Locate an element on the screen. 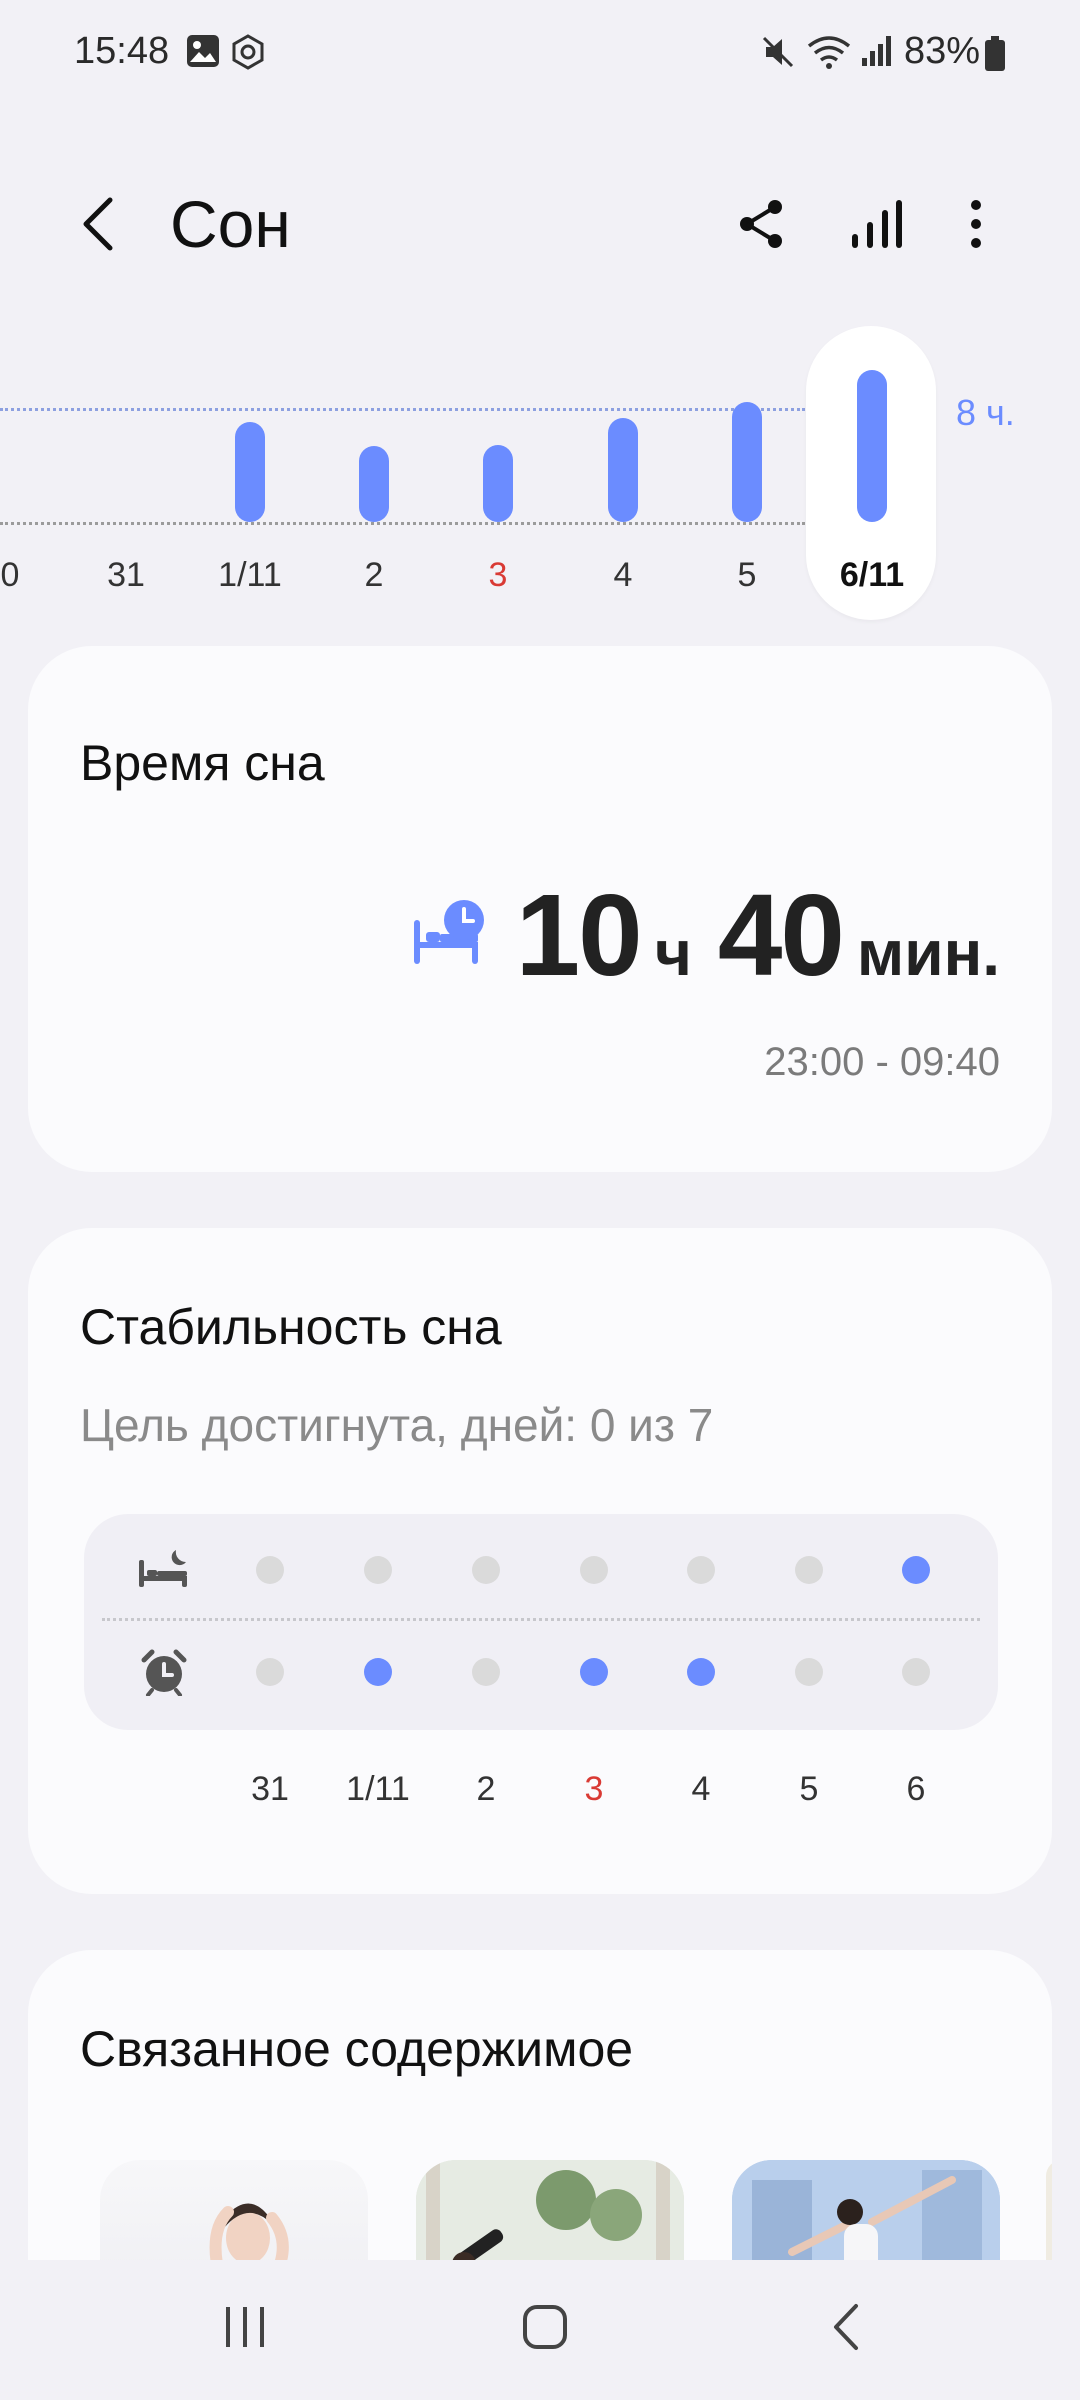  stretching-thumbnail is located at coordinates (234, 2211).